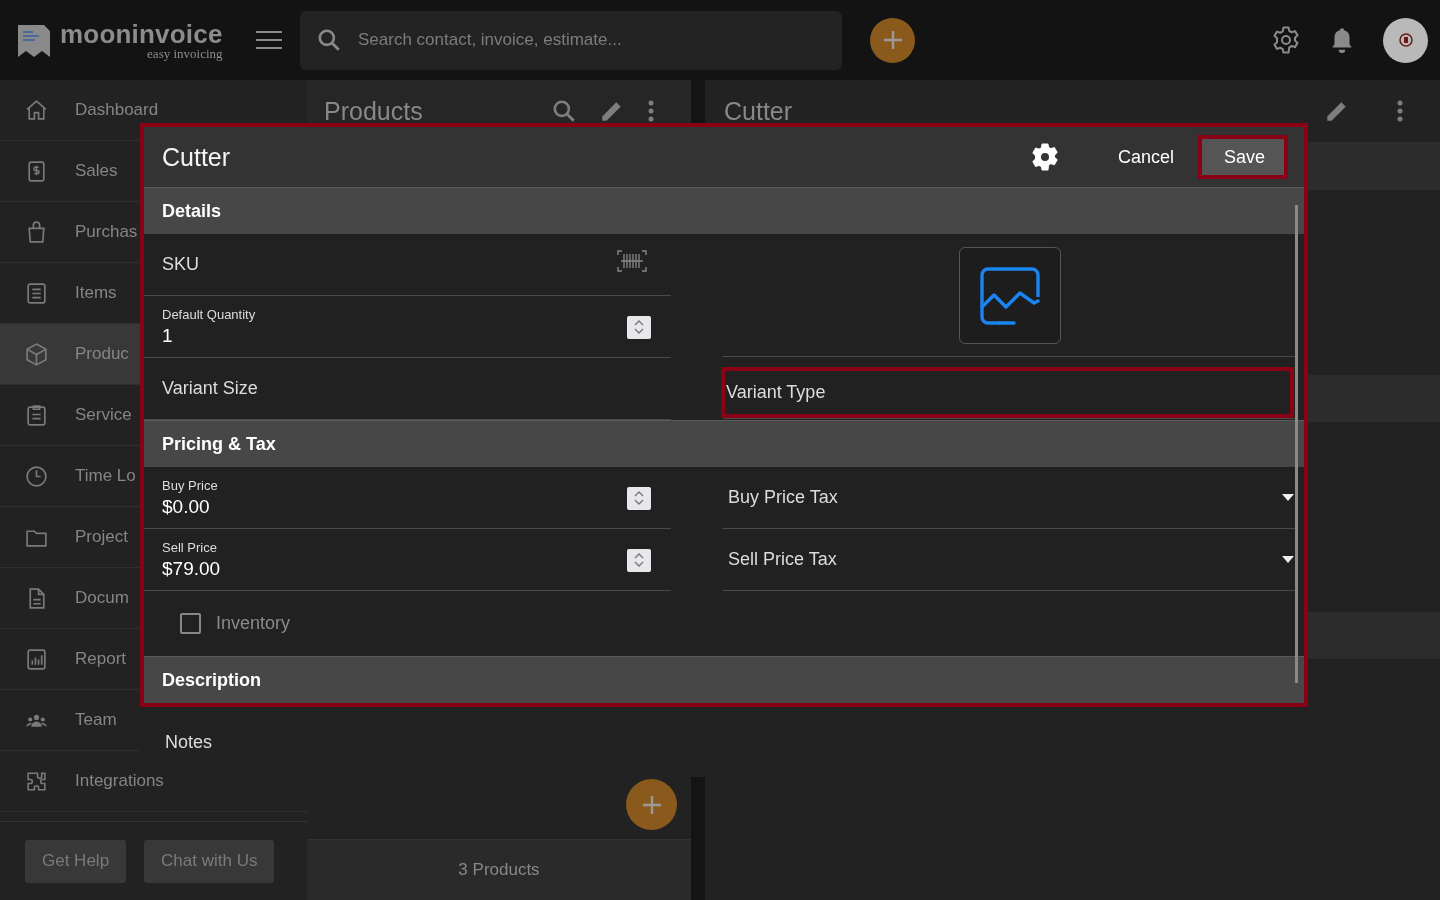  Describe the element at coordinates (407, 559) in the screenshot. I see `number-field: Sell Price $79.00` at that location.